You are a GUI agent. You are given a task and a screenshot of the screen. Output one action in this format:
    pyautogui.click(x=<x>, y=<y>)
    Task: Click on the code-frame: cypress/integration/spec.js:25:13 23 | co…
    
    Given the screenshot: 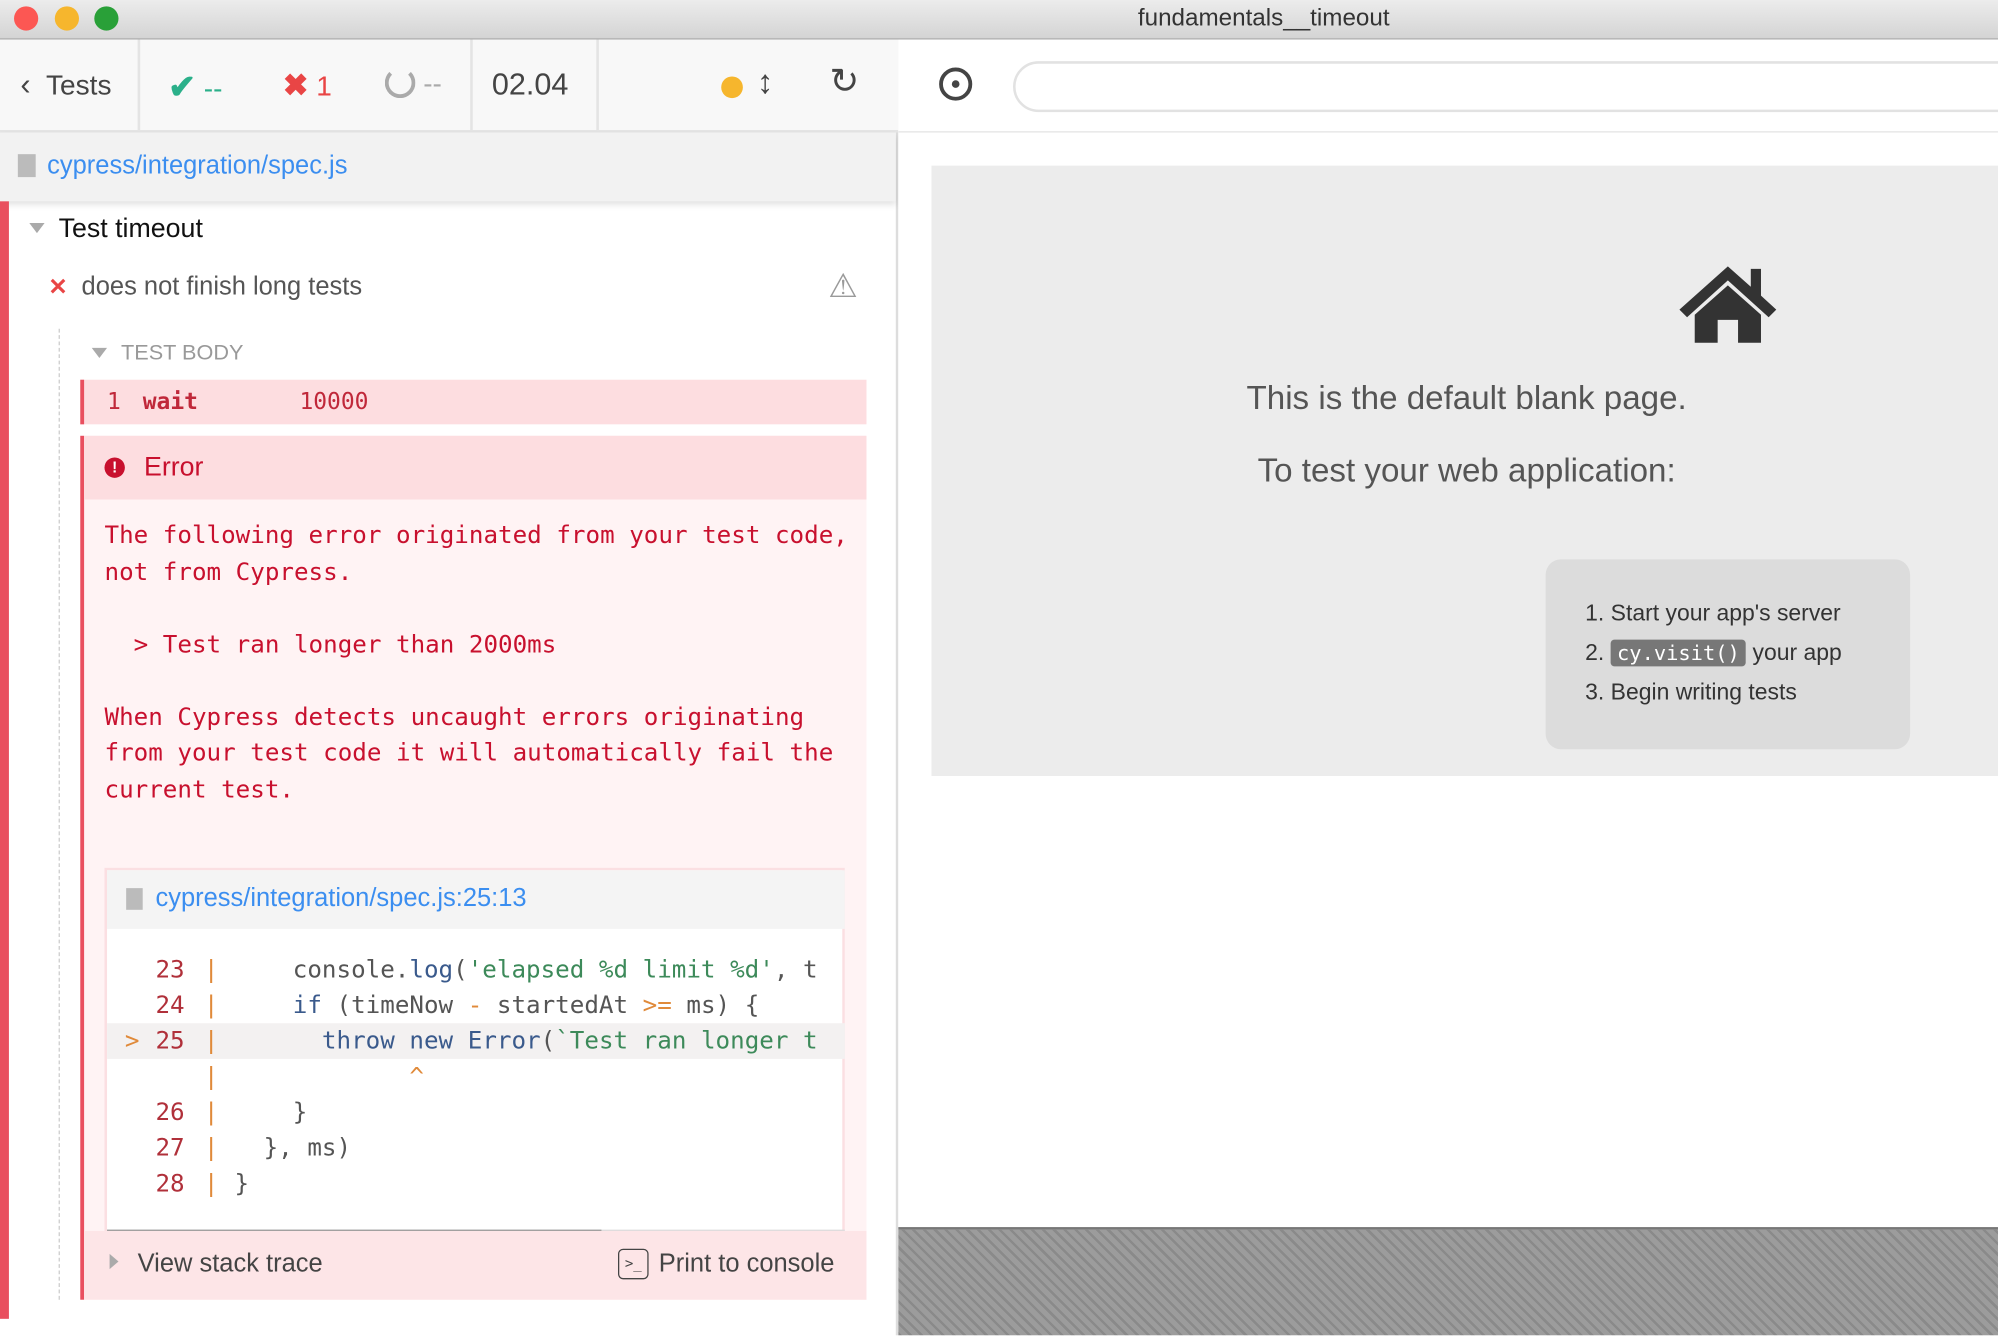 What is the action you would take?
    pyautogui.click(x=474, y=1059)
    